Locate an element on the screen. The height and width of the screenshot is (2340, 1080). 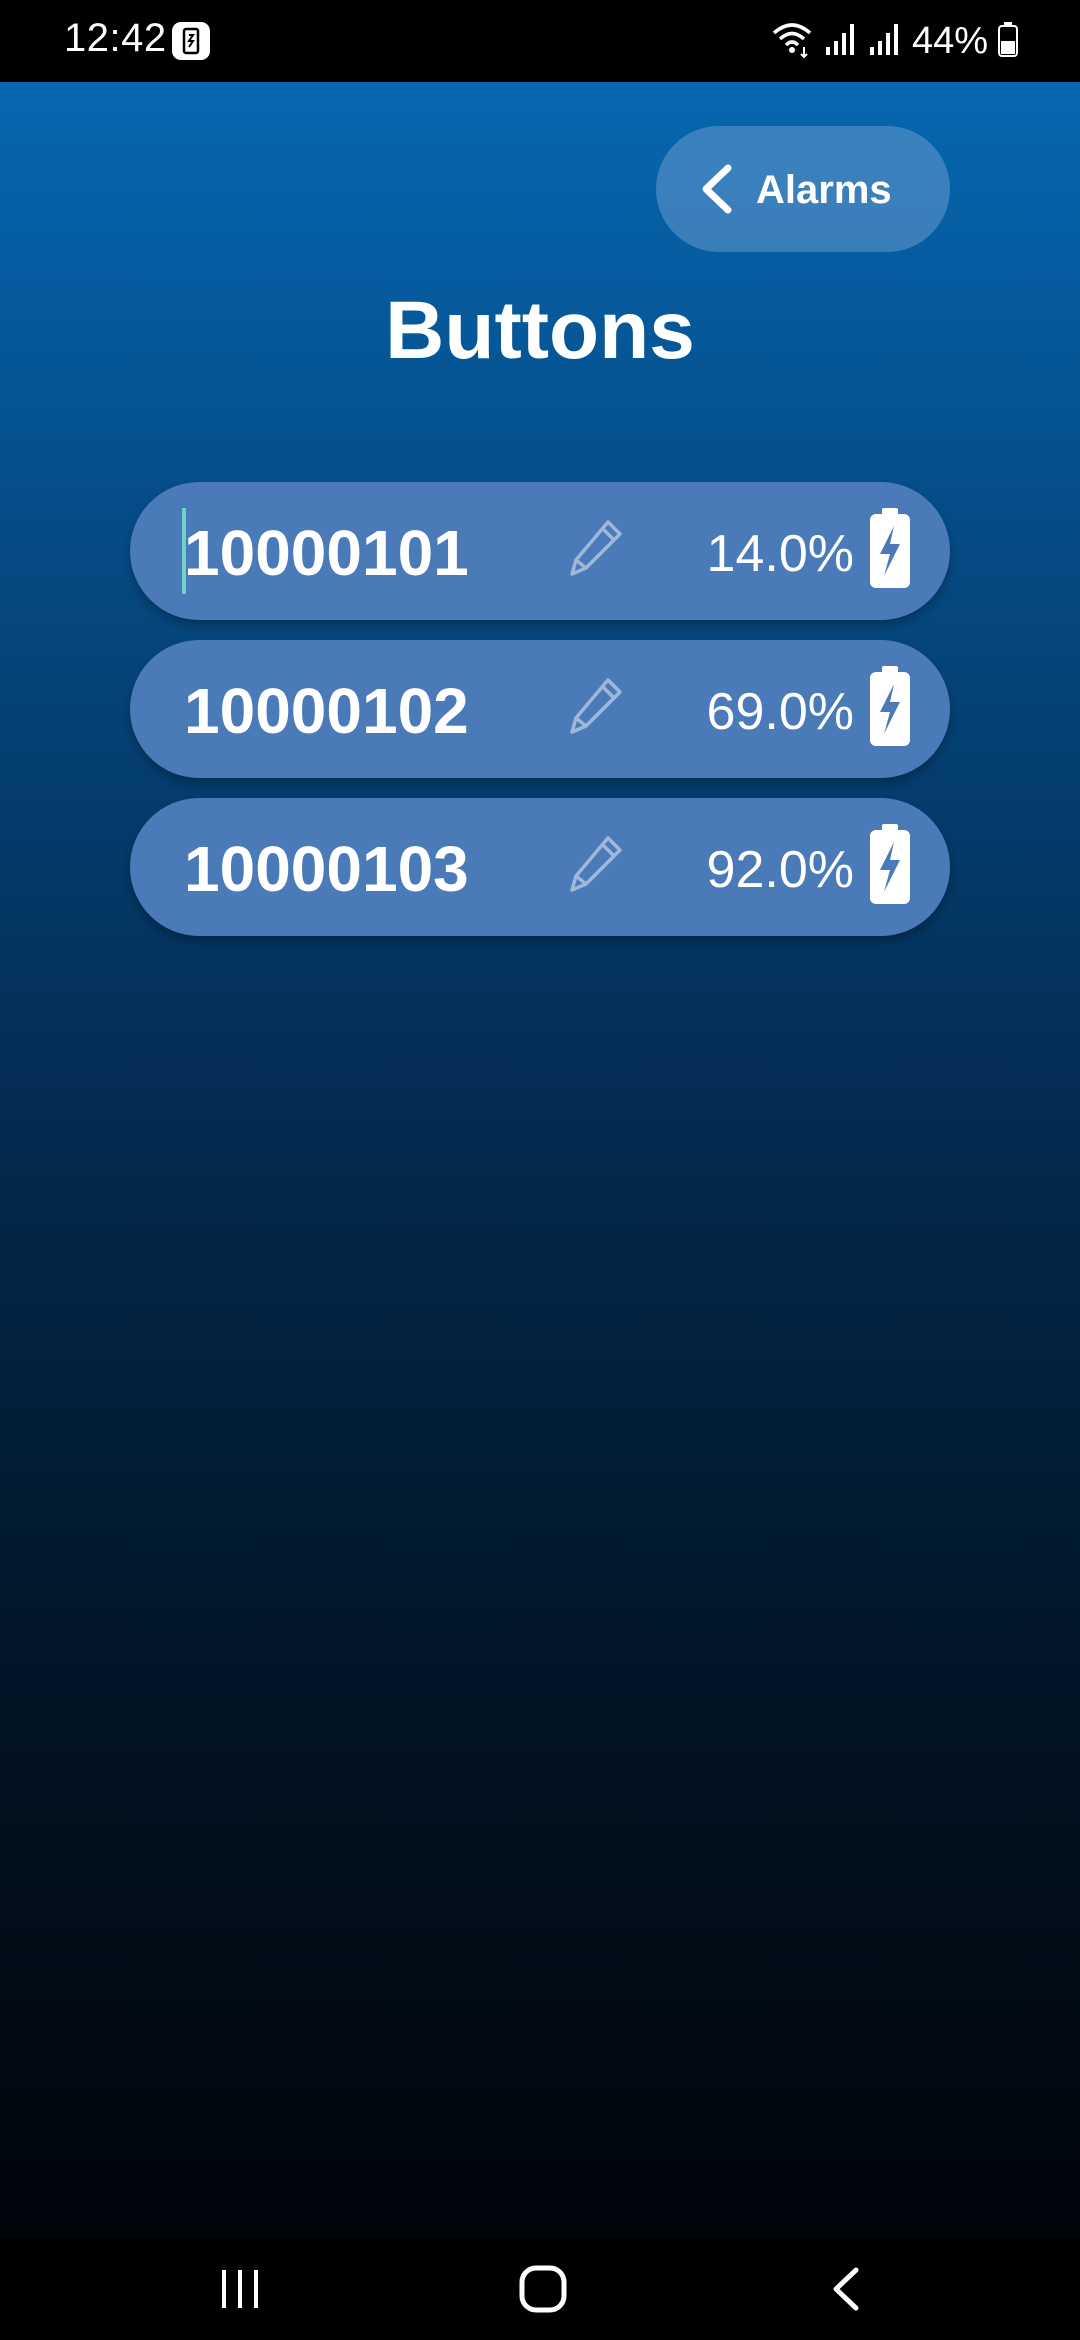
button-row: 10000103 92.0% is located at coordinates (540, 867).